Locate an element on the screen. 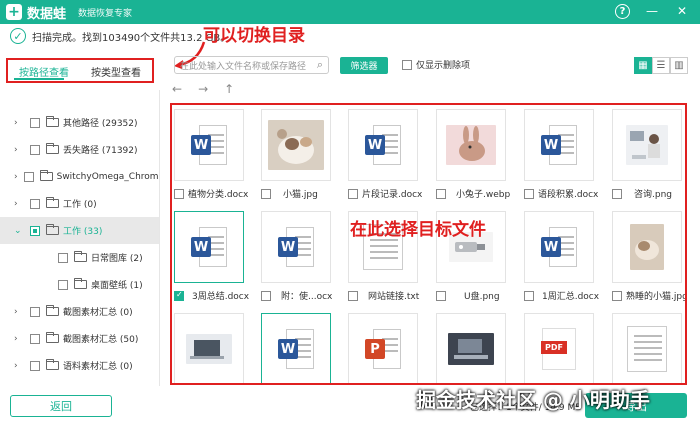 Image resolution: width=700 pixels, height=423 pixels. file-thumbnail: P is located at coordinates (383, 348).